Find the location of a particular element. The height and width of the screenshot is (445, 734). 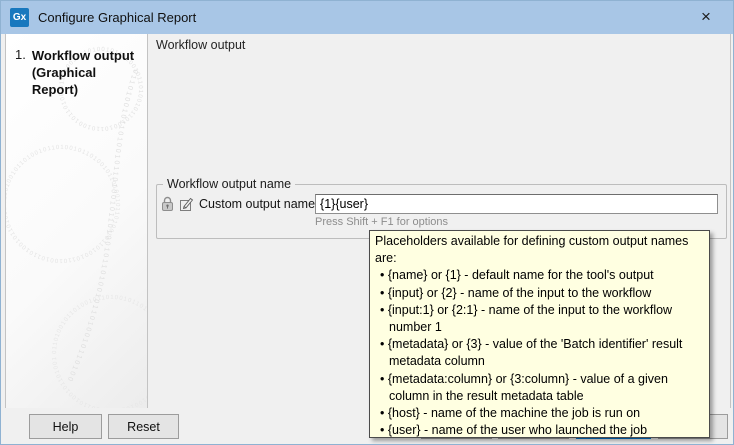

group-title: Workflow output name is located at coordinates (229, 184).